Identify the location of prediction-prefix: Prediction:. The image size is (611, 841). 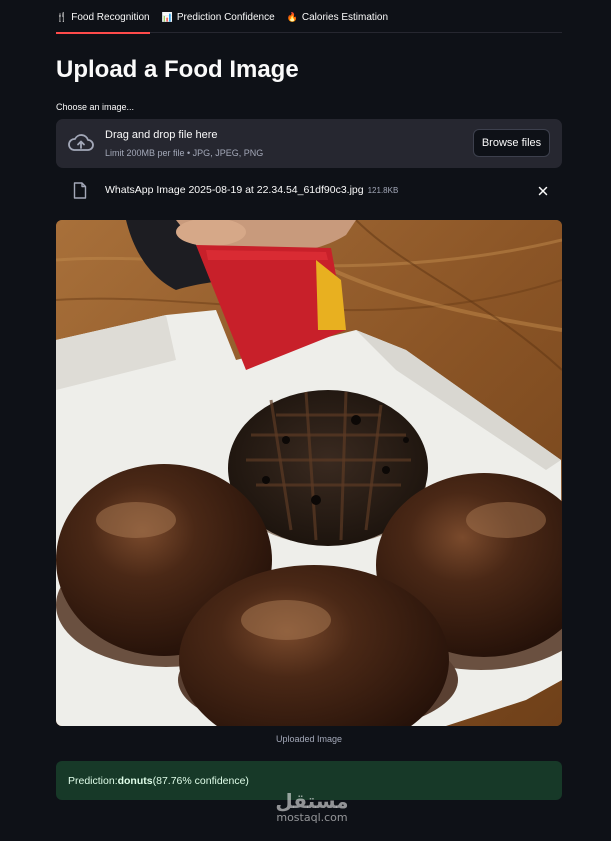
(93, 780).